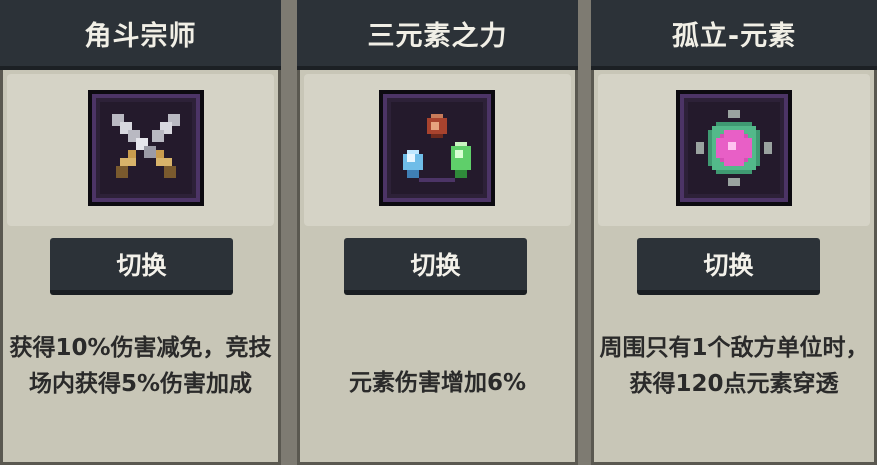 The width and height of the screenshot is (877, 465). Describe the element at coordinates (140, 366) in the screenshot. I see `card-description: 获得10%伤害减免，竞技场内获得5%伤害加成` at that location.